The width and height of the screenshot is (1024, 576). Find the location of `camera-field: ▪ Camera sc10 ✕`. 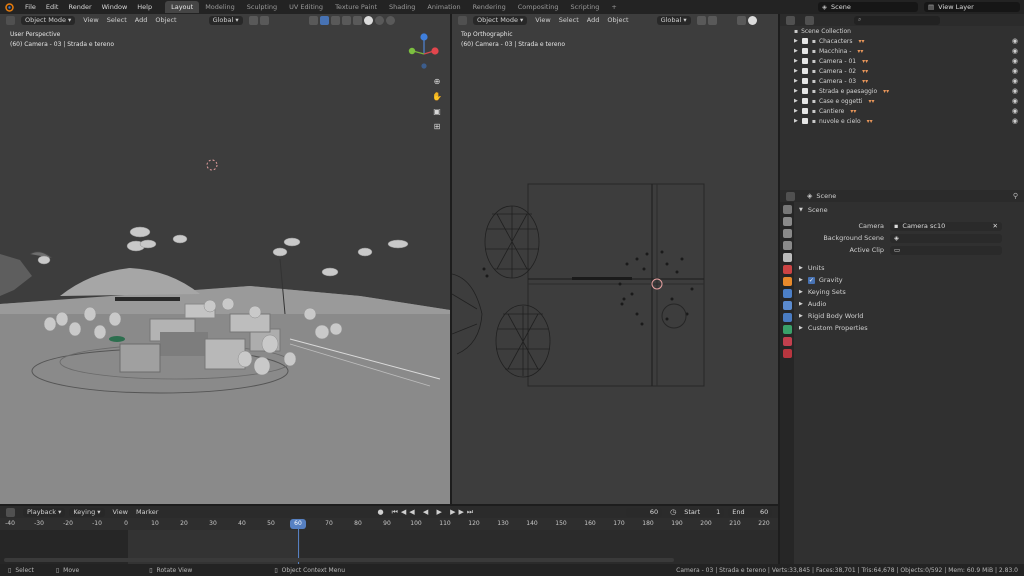

camera-field: ▪ Camera sc10 ✕ is located at coordinates (946, 226).